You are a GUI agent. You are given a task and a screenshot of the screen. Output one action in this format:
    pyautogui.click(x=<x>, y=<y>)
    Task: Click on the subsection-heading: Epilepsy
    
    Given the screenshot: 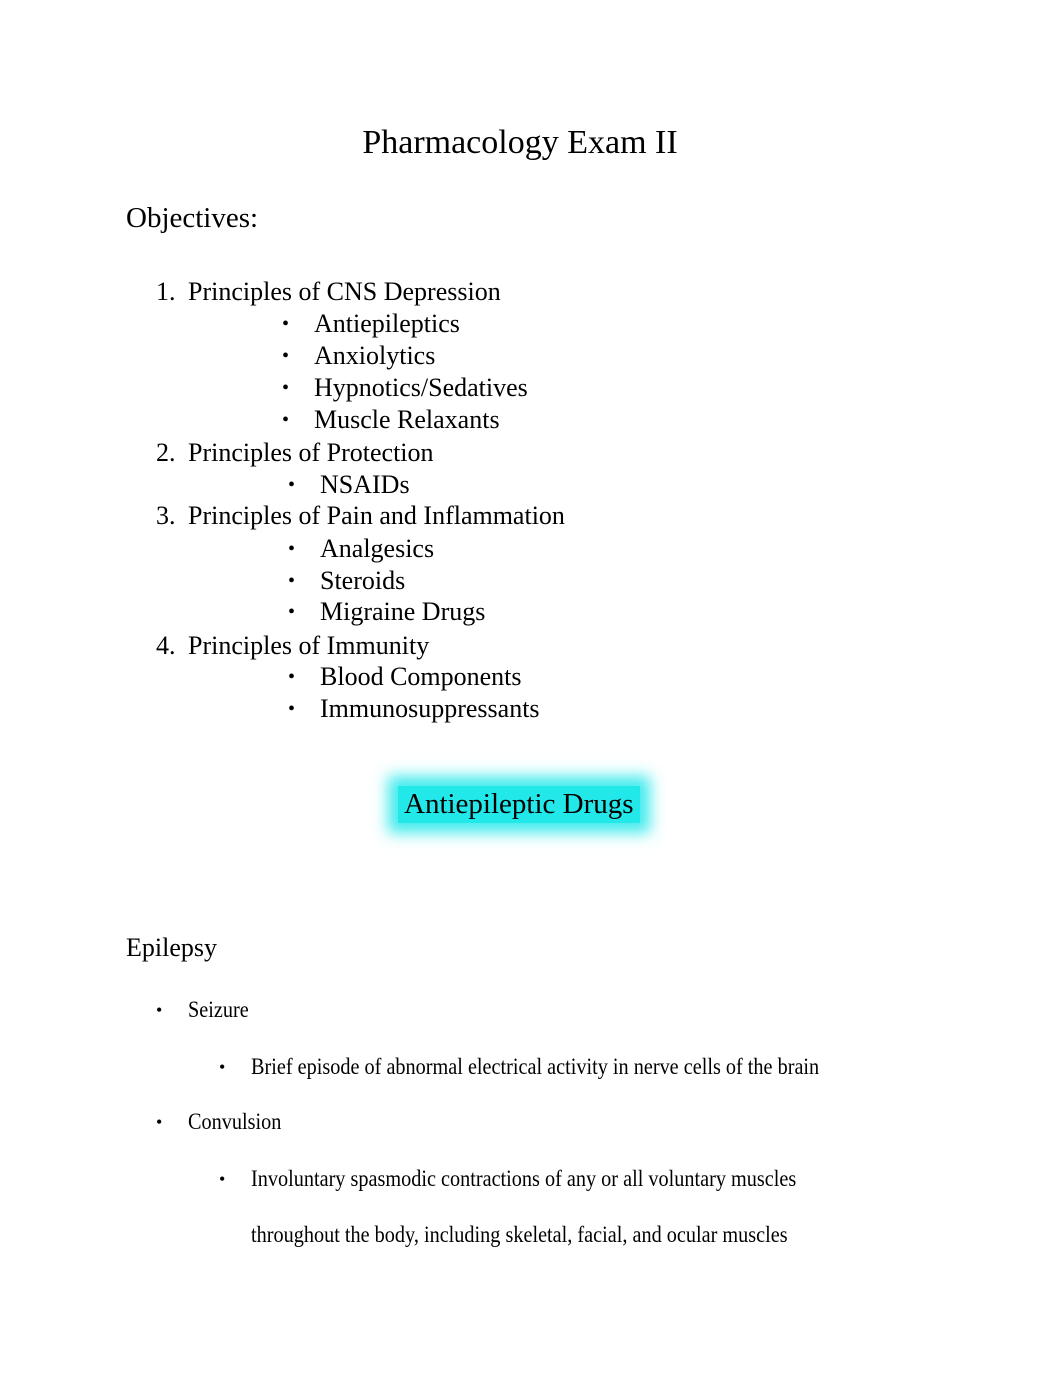 What is the action you would take?
    pyautogui.click(x=171, y=947)
    